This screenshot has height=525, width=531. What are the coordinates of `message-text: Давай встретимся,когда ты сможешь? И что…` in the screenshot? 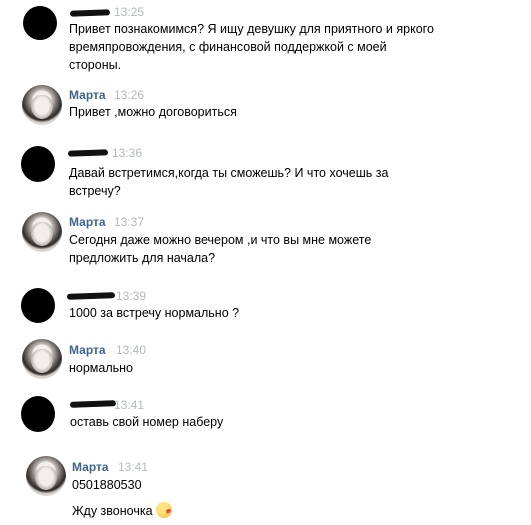 It's located at (229, 173).